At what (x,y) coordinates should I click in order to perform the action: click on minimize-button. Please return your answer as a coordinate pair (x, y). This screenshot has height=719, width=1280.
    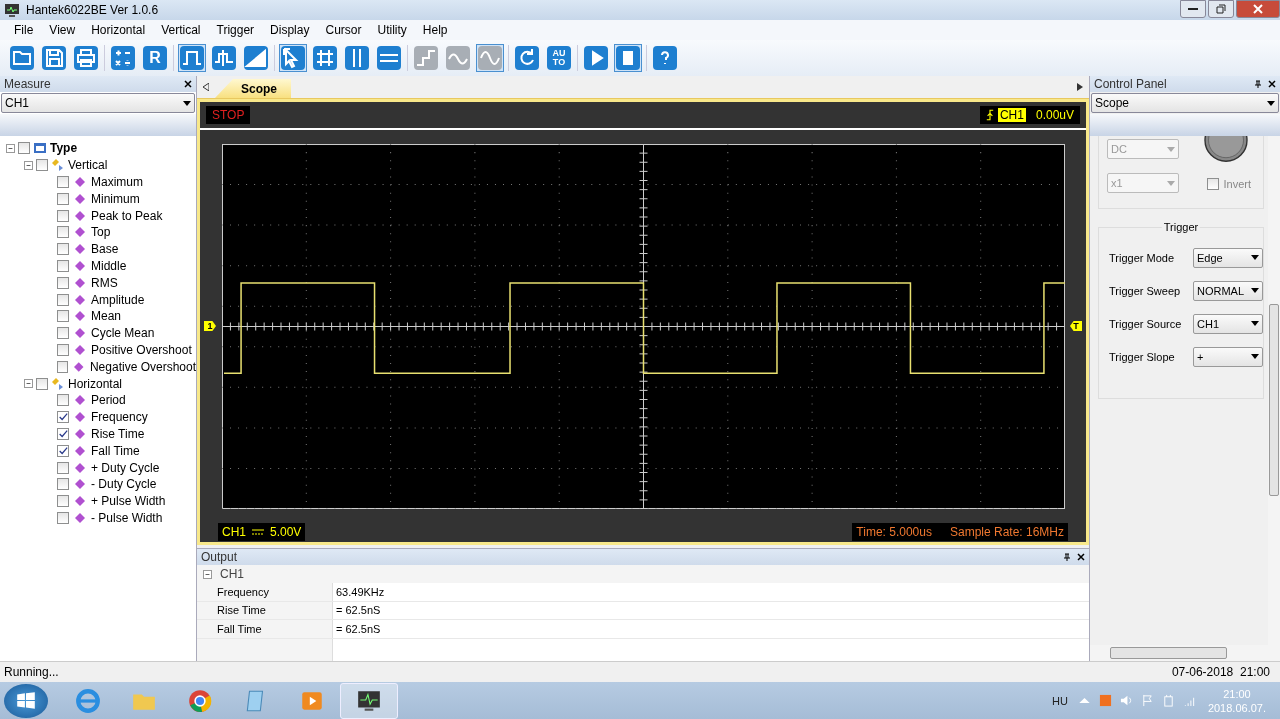
    Looking at the image, I should click on (1193, 9).